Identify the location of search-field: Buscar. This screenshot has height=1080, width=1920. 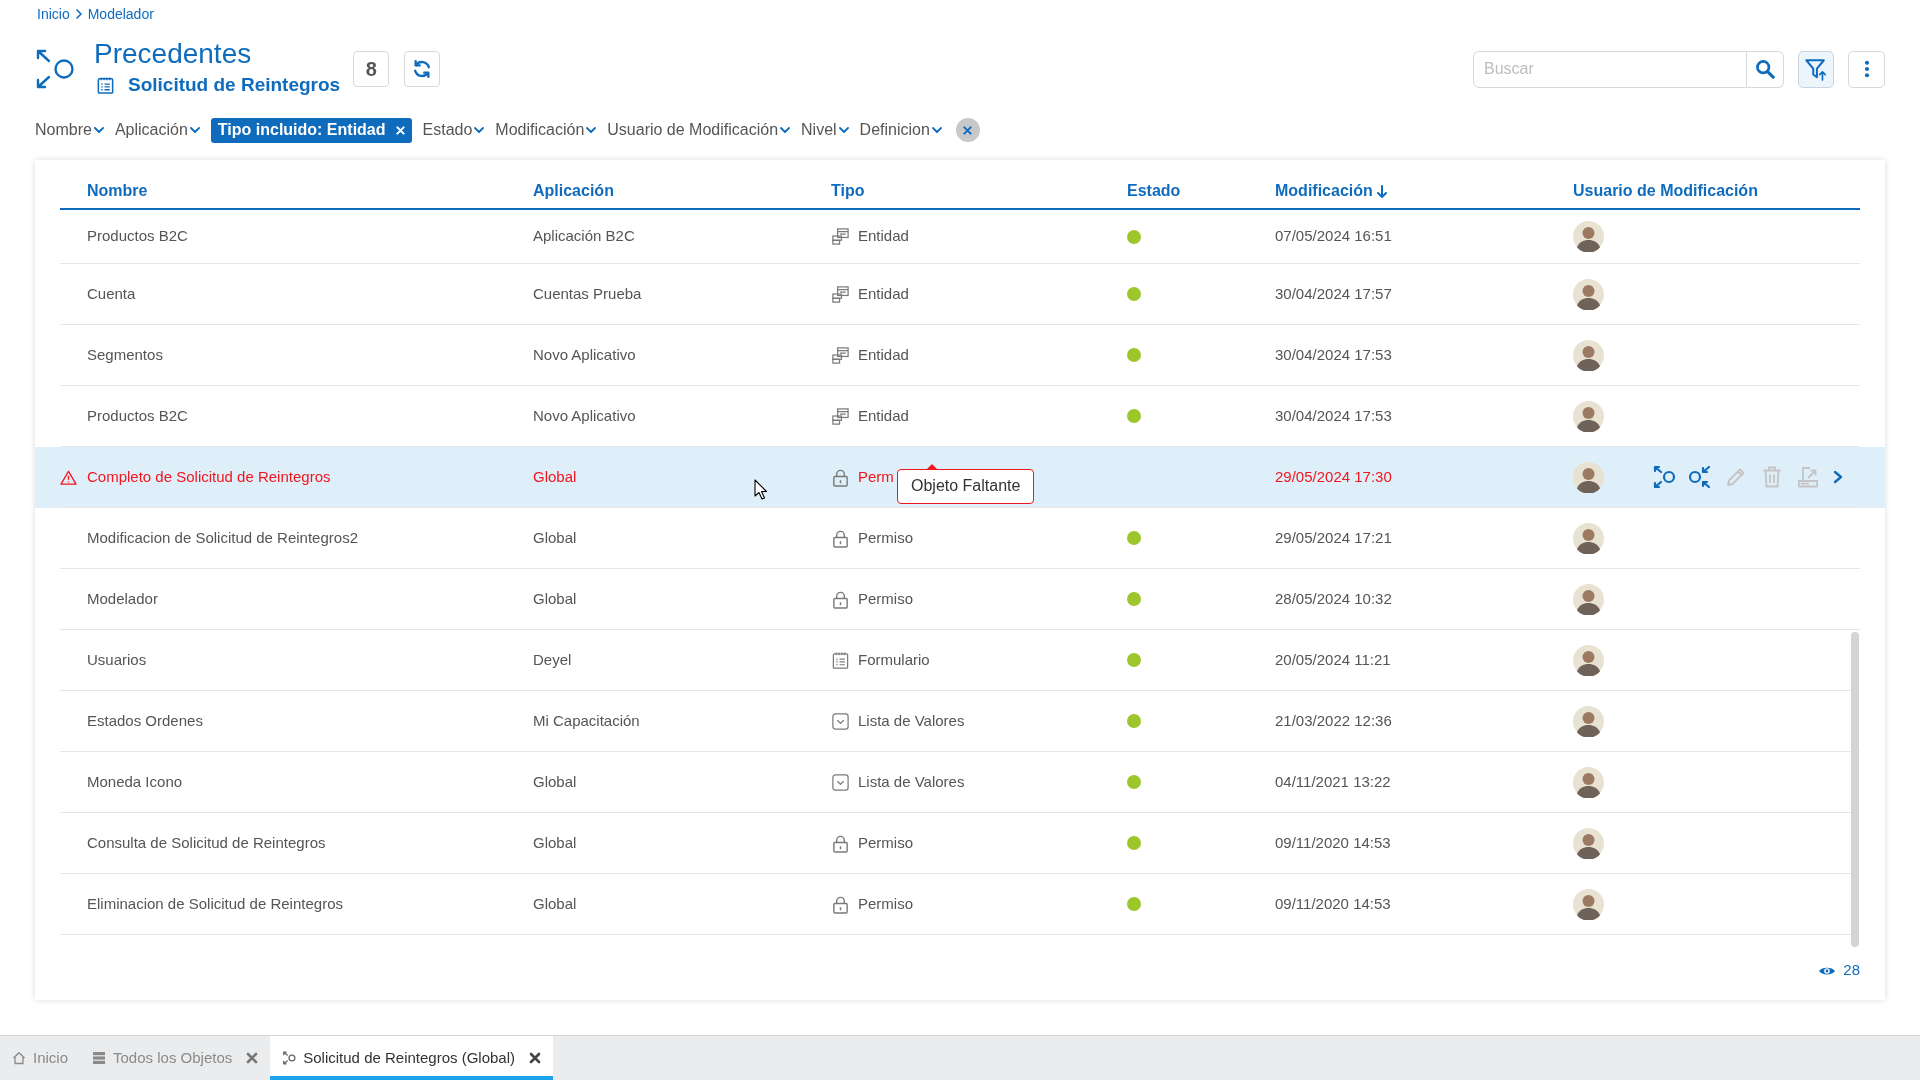
(1610, 69).